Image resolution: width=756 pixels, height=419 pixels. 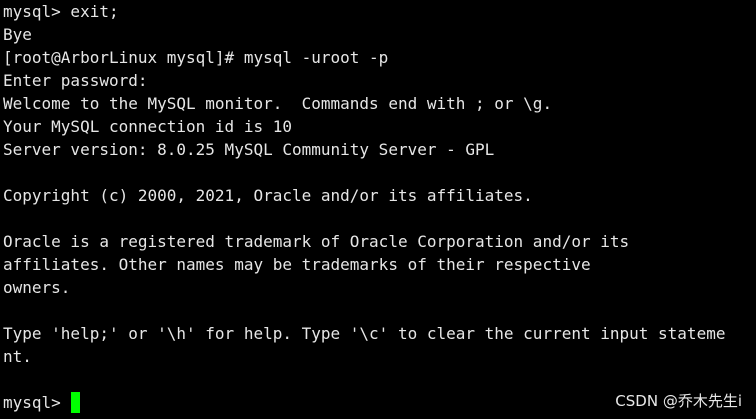 What do you see at coordinates (196, 57) in the screenshot?
I see `terminal-line: [root@ArborLinux mysql]# mysql -uroot -p` at bounding box center [196, 57].